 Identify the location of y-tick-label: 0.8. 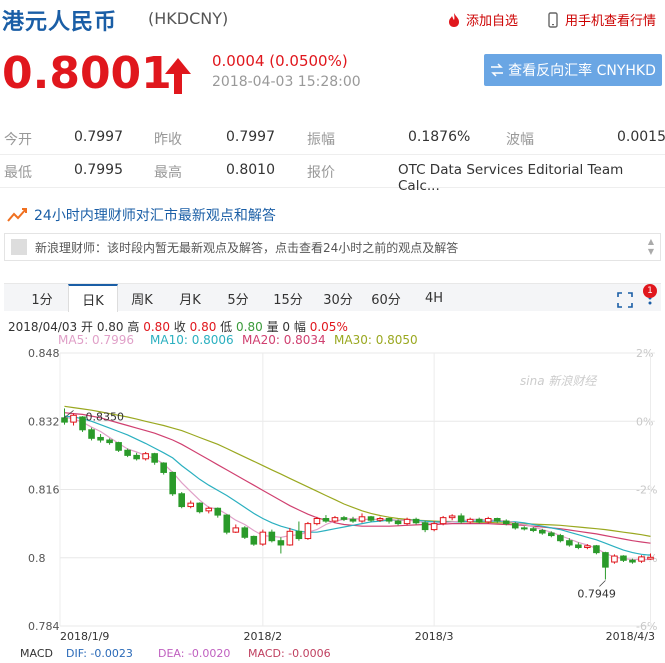
(37, 558).